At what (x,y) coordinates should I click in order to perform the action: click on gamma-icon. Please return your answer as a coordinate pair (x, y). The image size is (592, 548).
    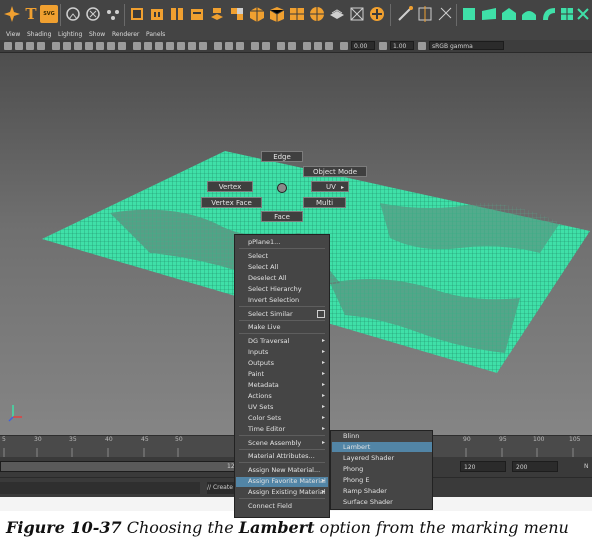
    Looking at the image, I should click on (383, 46).